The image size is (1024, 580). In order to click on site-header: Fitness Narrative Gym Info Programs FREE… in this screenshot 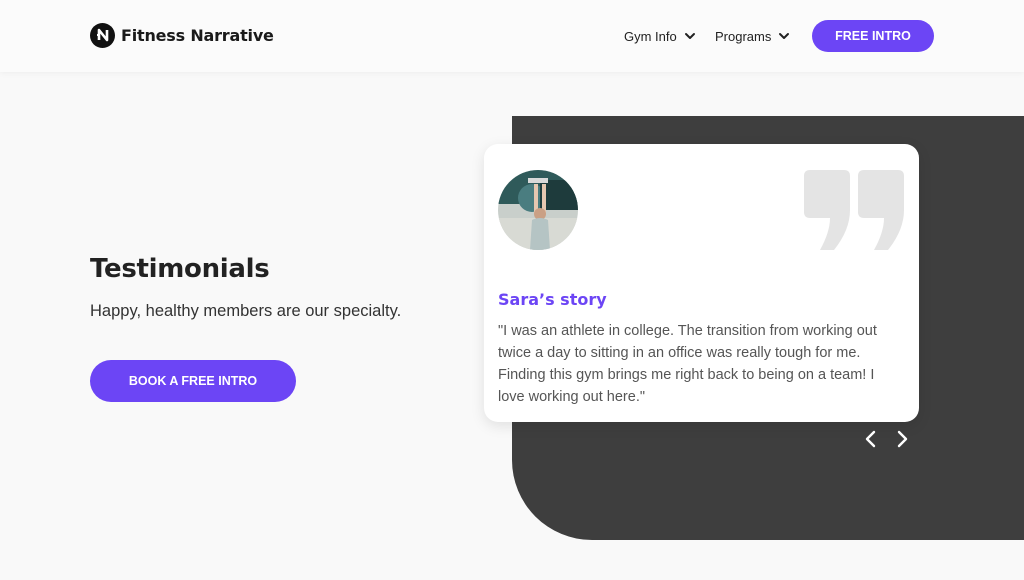, I will do `click(512, 36)`.